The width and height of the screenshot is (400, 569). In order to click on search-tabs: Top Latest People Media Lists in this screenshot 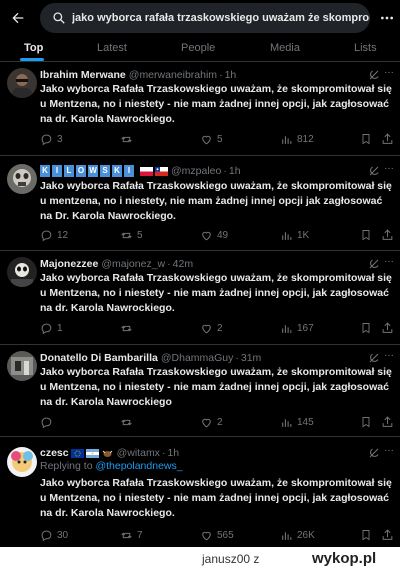, I will do `click(200, 49)`.